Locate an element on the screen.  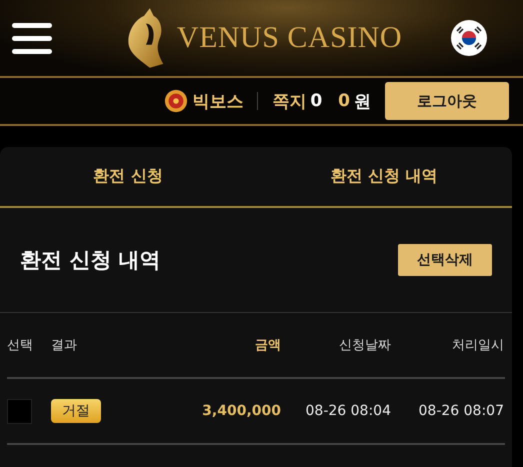
messages-label: 쪽지 is located at coordinates (289, 101).